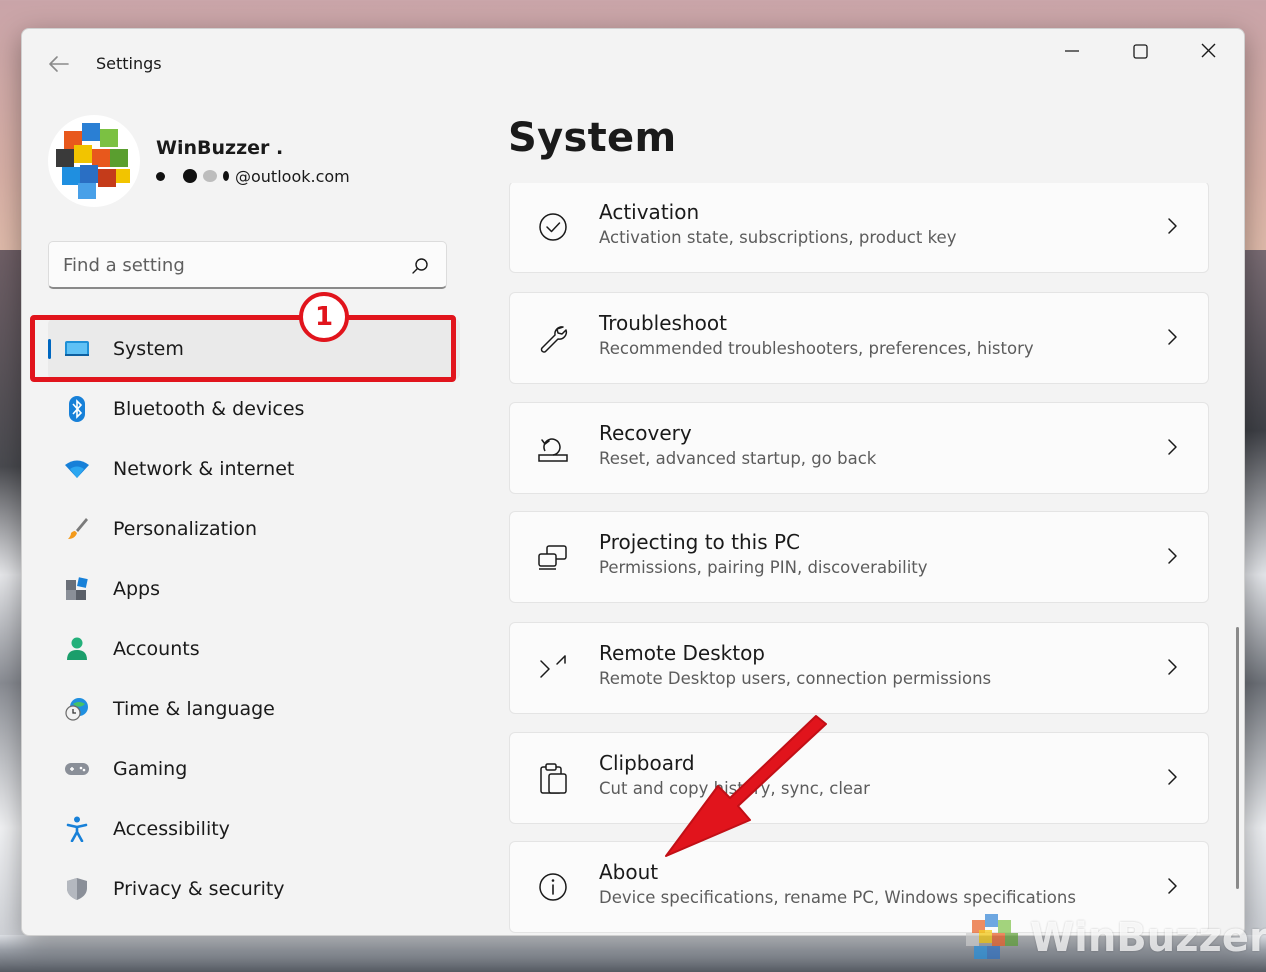 The image size is (1266, 972). Describe the element at coordinates (663, 323) in the screenshot. I see `setting-title: Troubleshoot` at that location.